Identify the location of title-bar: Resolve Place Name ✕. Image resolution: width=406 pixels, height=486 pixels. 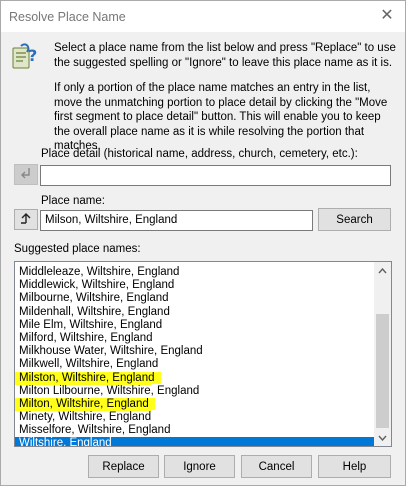
(203, 16).